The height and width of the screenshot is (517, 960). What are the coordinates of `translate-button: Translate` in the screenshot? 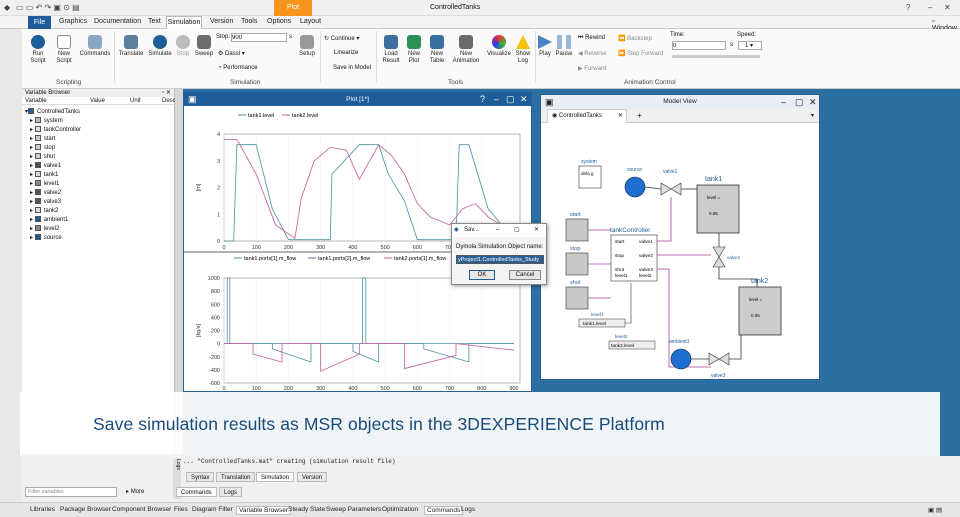 It's located at (131, 46).